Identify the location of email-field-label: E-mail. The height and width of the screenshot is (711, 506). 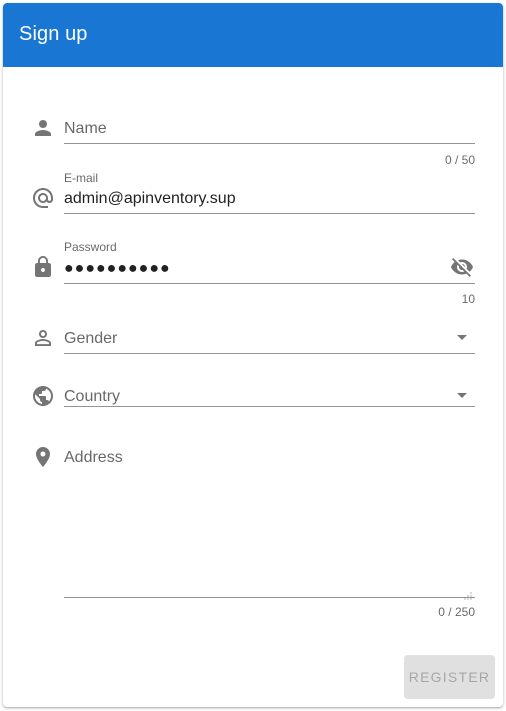
(81, 178).